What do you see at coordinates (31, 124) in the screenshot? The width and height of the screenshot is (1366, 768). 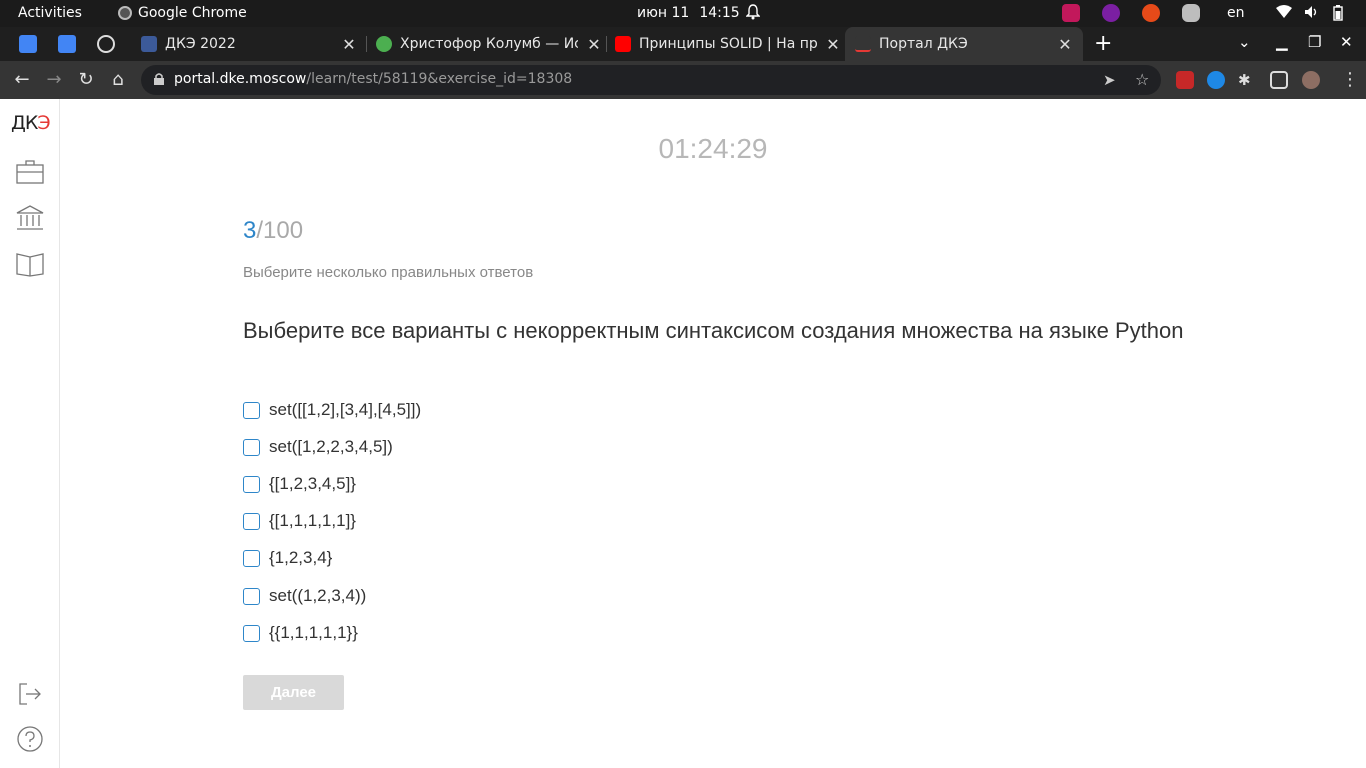 I see `dke-logo: ДКЭ` at bounding box center [31, 124].